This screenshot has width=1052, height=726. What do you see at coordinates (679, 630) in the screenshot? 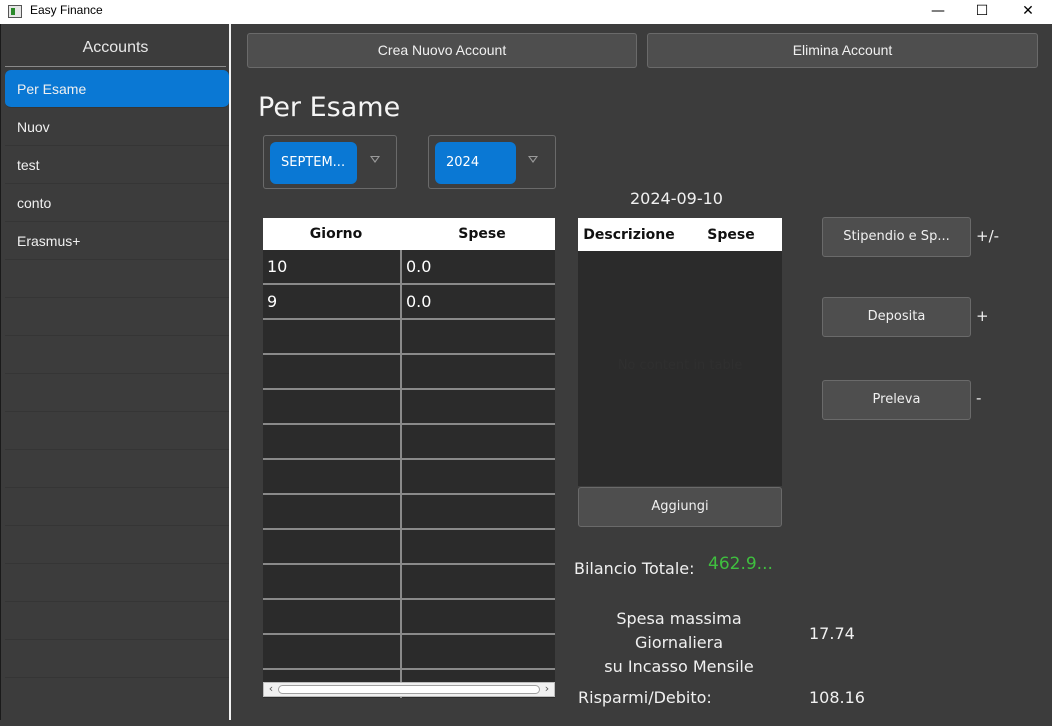
I see `daily-max-label-line1: Spesa massima Giornaliera` at bounding box center [679, 630].